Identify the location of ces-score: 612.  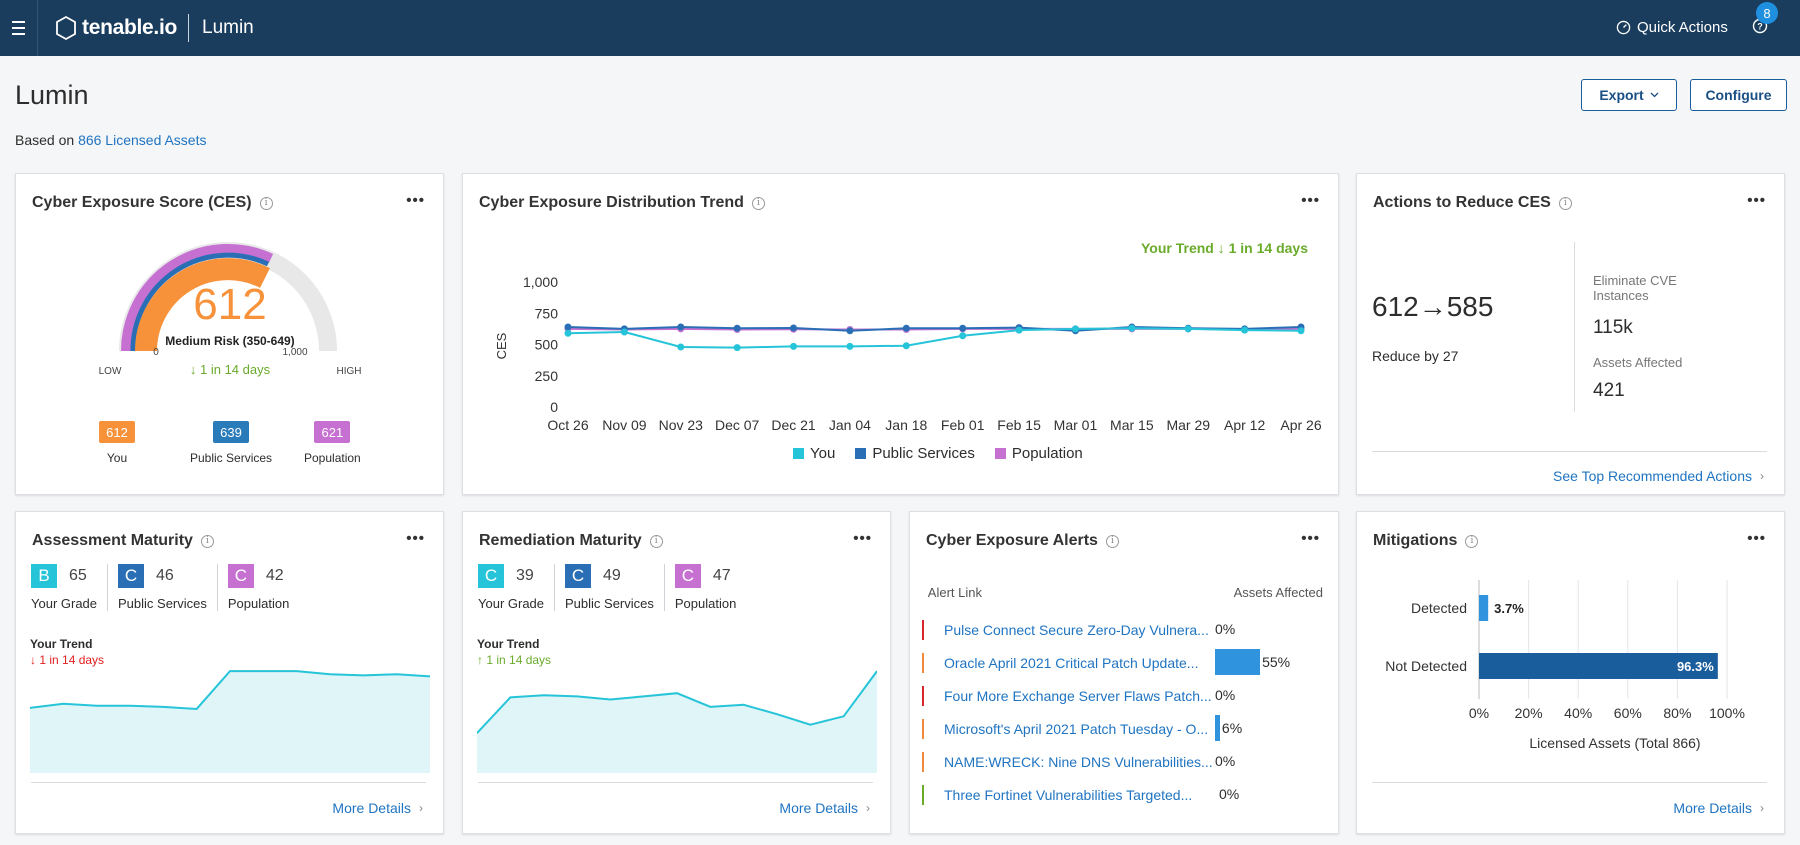
(229, 304).